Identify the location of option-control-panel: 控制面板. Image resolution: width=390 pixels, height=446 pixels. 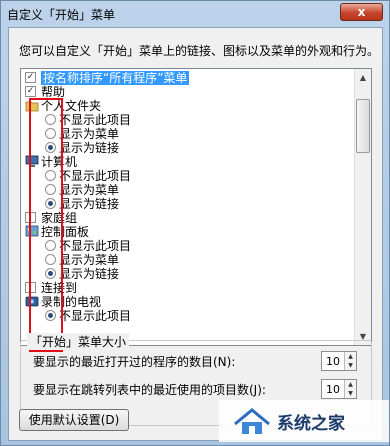
(190, 232).